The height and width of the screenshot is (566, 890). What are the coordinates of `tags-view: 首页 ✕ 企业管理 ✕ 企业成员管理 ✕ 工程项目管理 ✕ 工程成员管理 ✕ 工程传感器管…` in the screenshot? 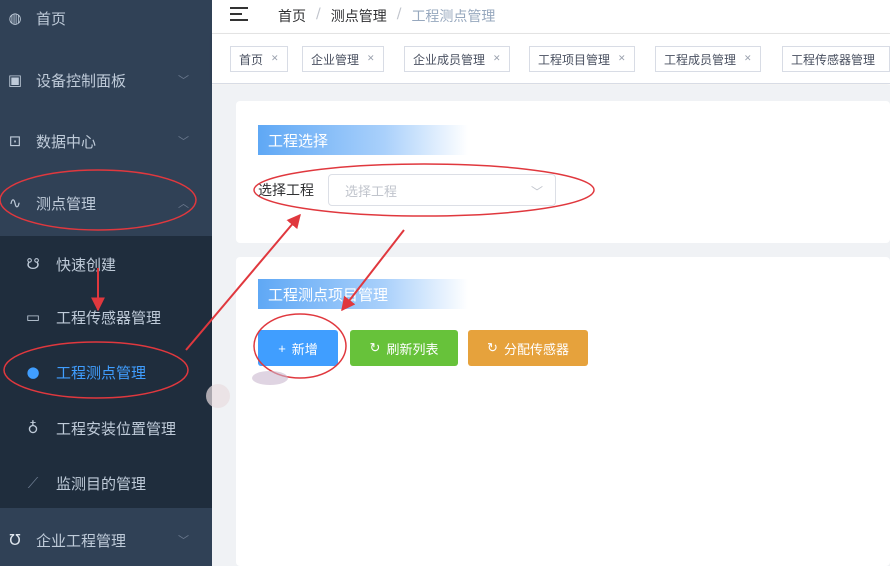 It's located at (551, 59).